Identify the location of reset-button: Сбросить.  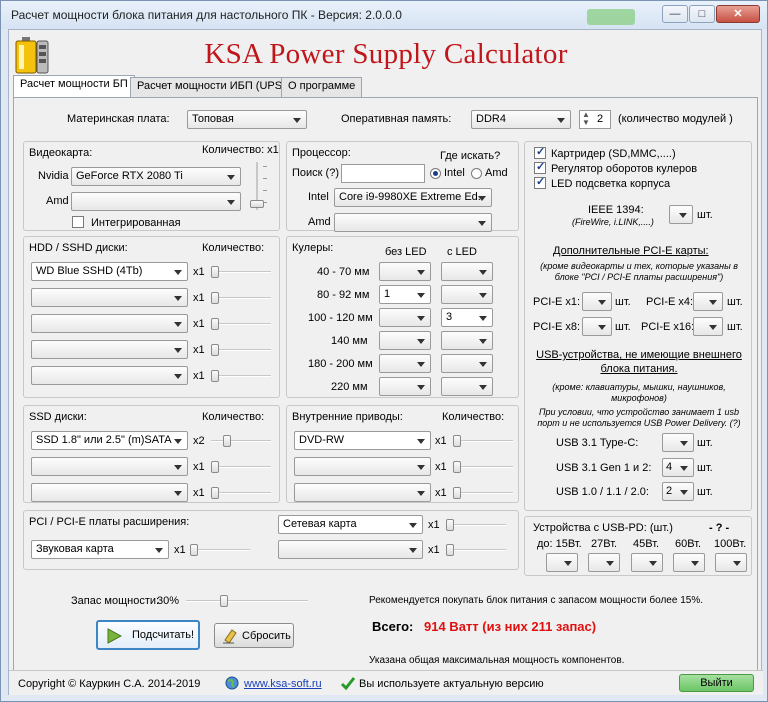
(254, 635).